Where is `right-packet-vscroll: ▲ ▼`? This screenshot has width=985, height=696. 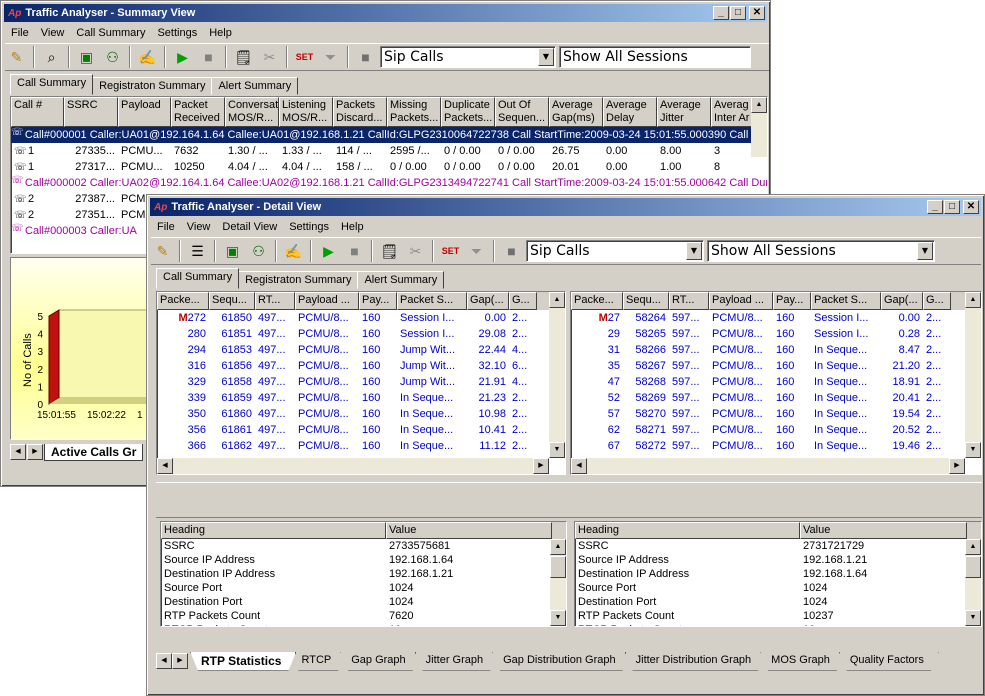 right-packet-vscroll: ▲ ▼ is located at coordinates (973, 375).